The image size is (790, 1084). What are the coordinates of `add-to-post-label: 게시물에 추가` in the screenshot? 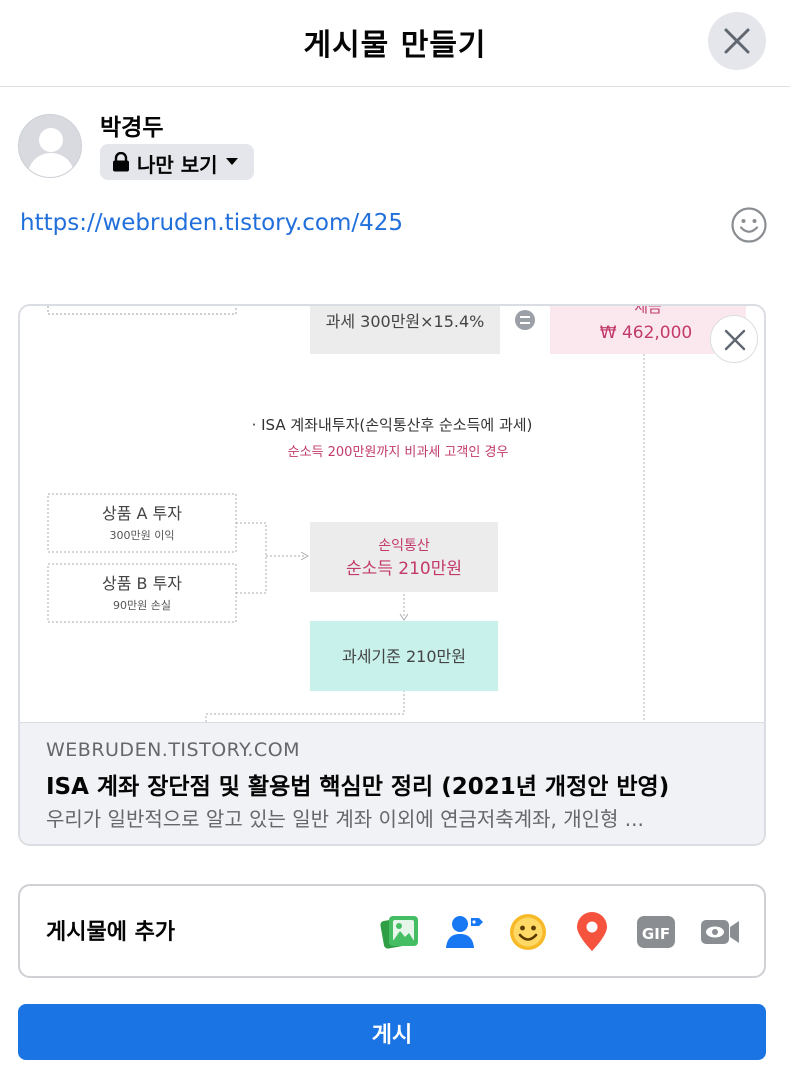 It's located at (111, 932).